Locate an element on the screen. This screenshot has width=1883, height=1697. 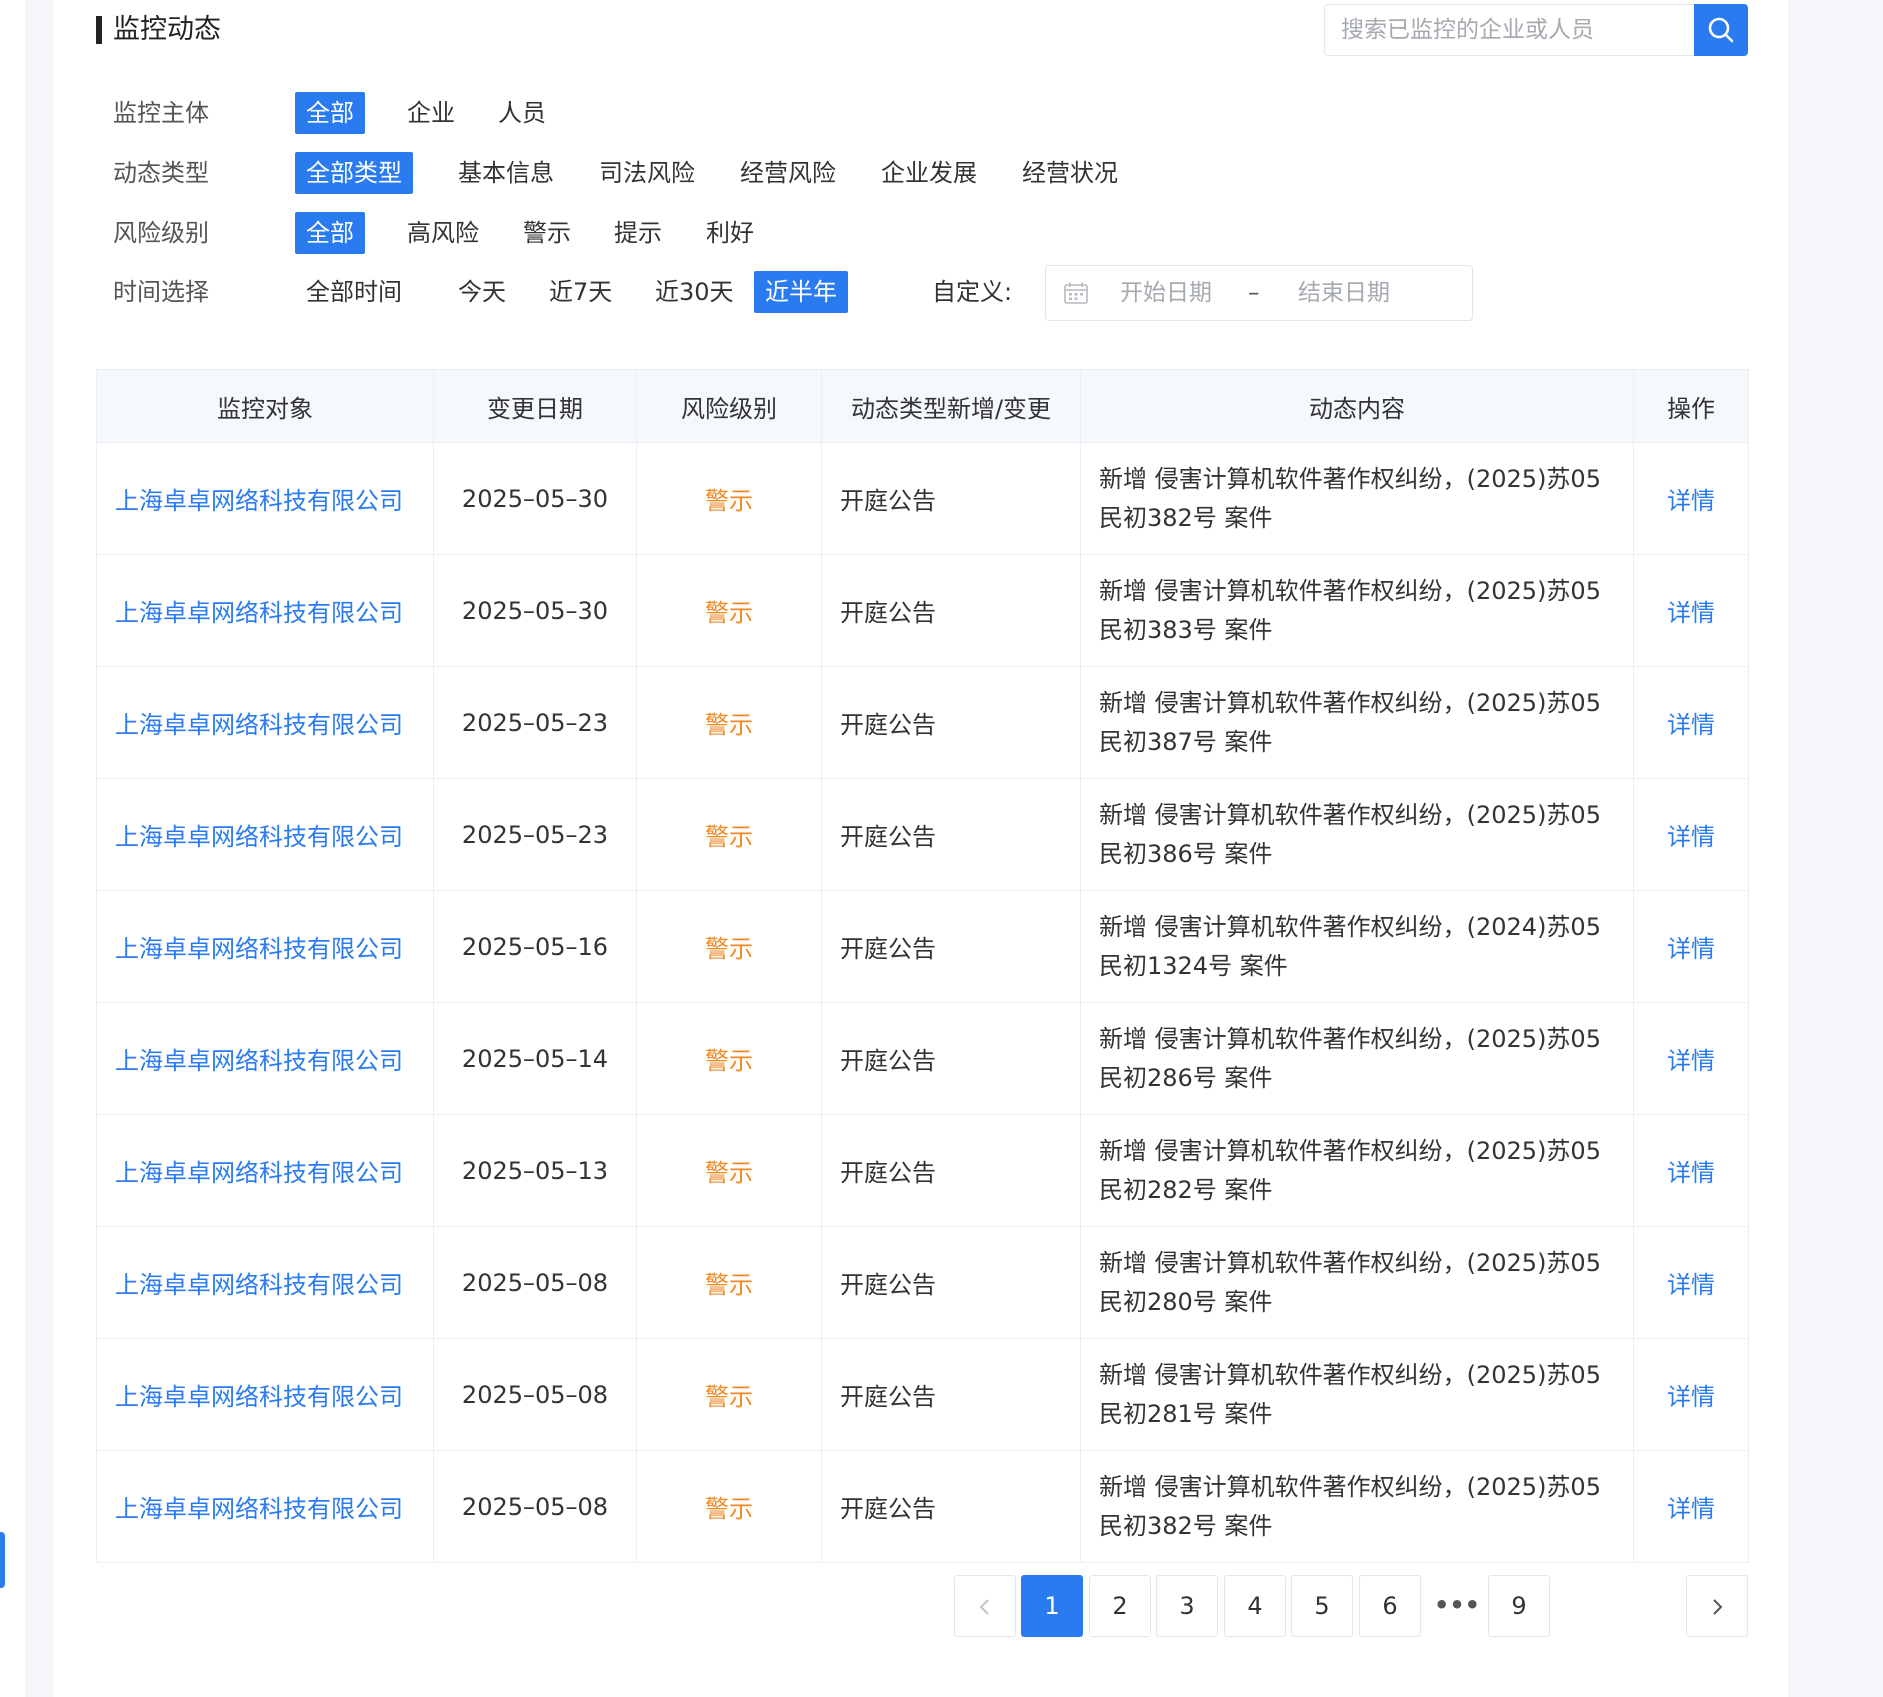
col-header-risk: 风险级别 is located at coordinates (729, 406).